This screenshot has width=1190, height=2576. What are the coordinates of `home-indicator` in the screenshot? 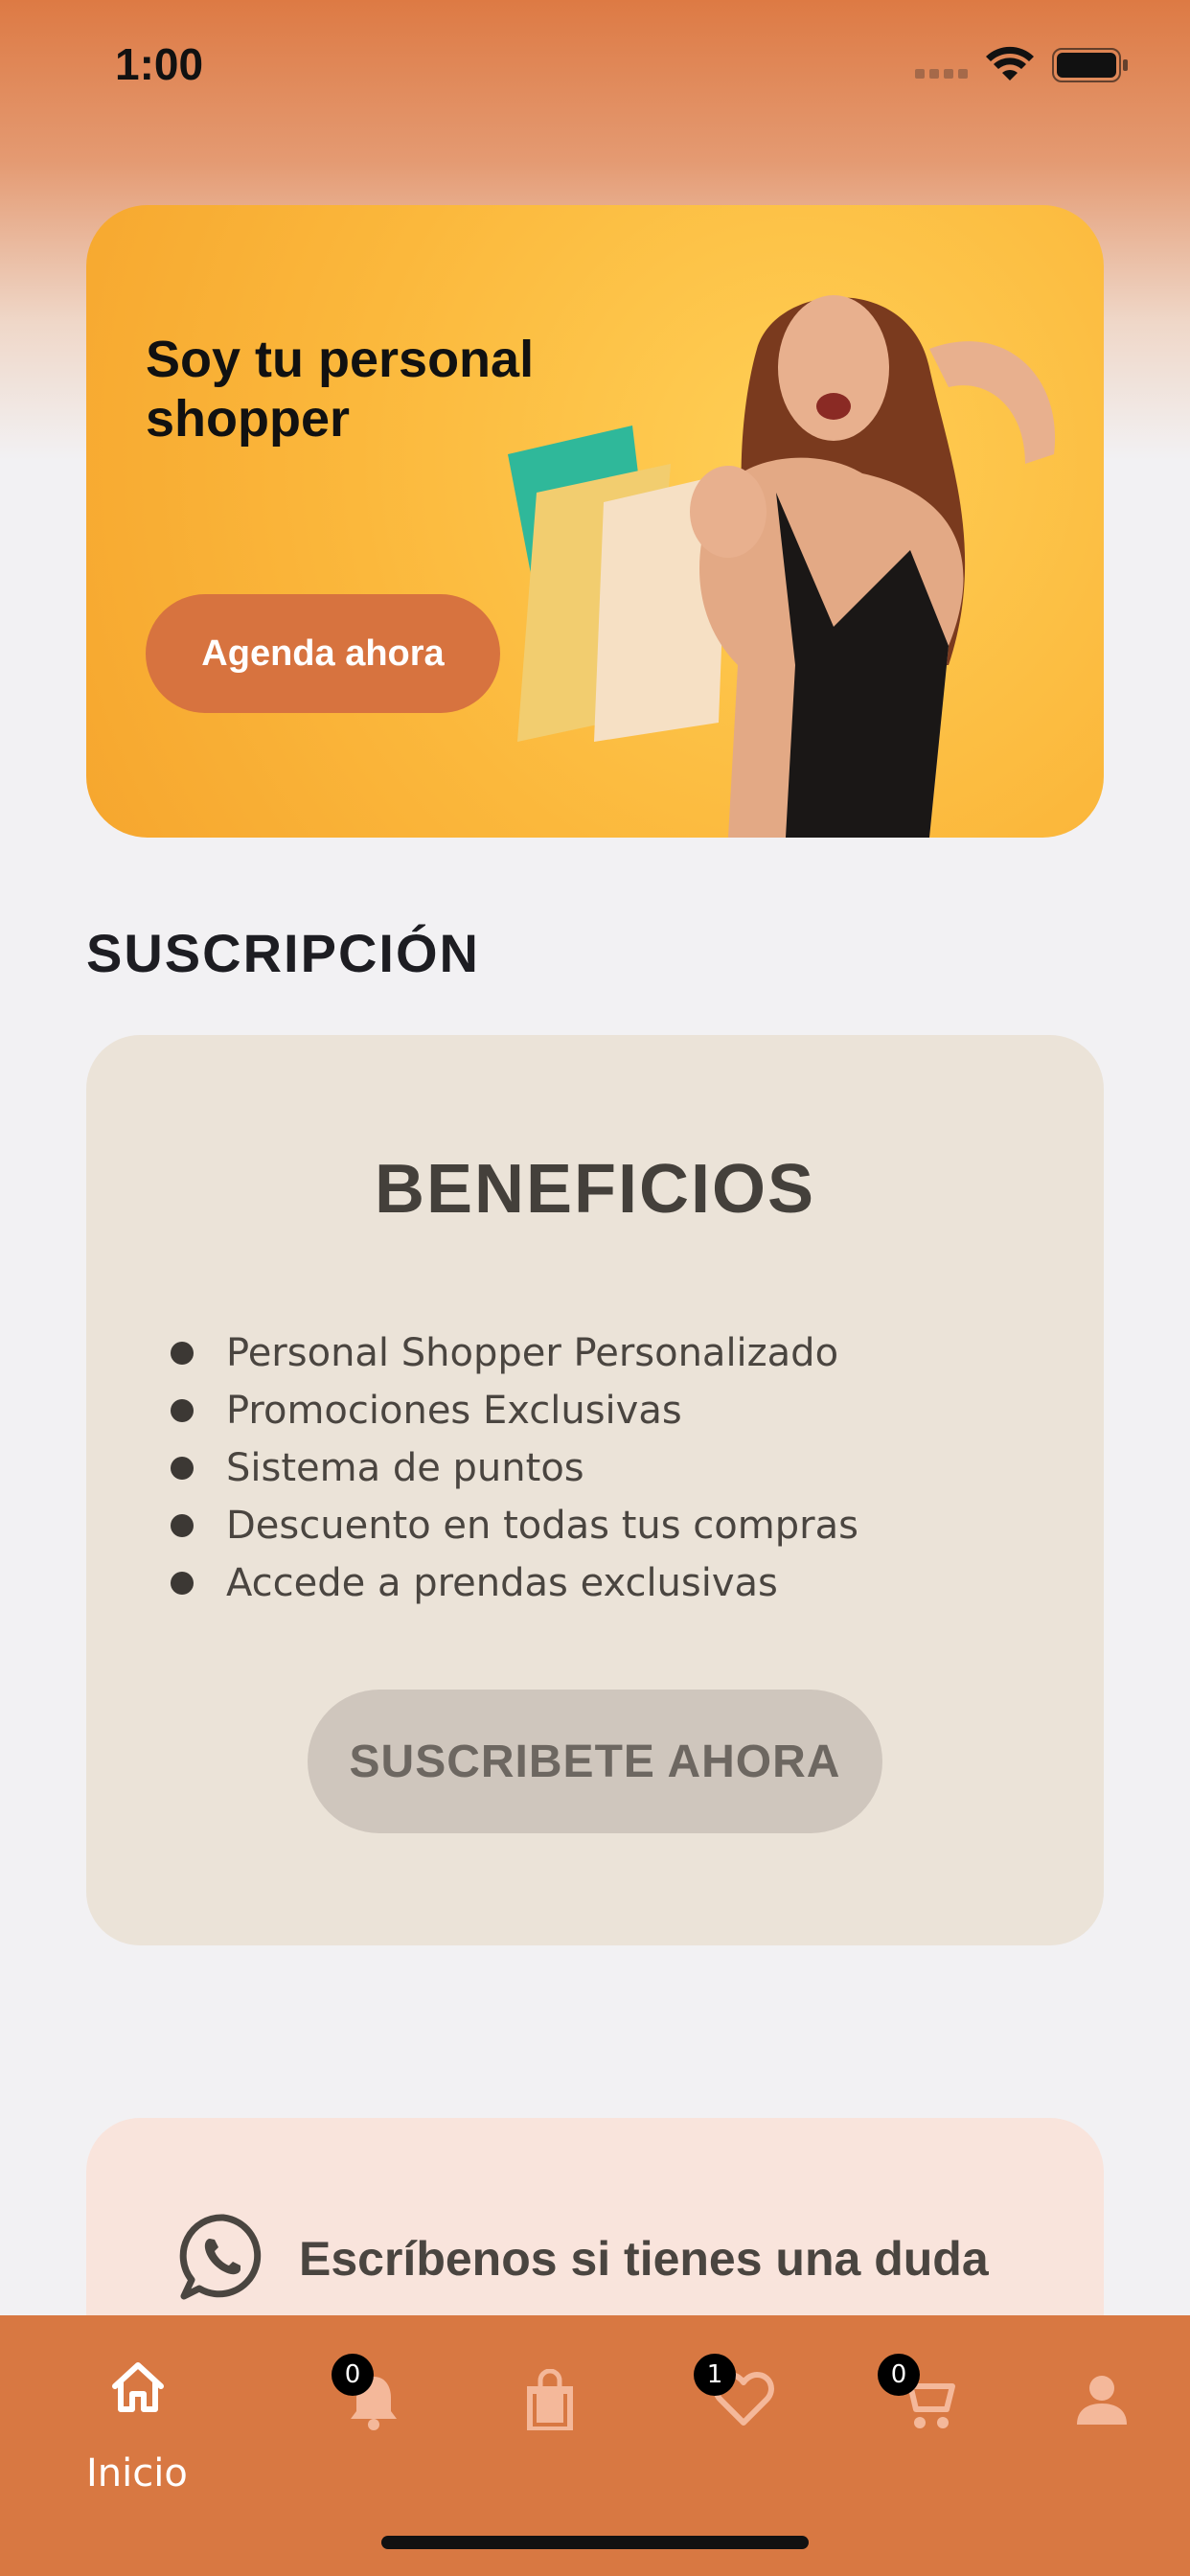 It's located at (595, 2542).